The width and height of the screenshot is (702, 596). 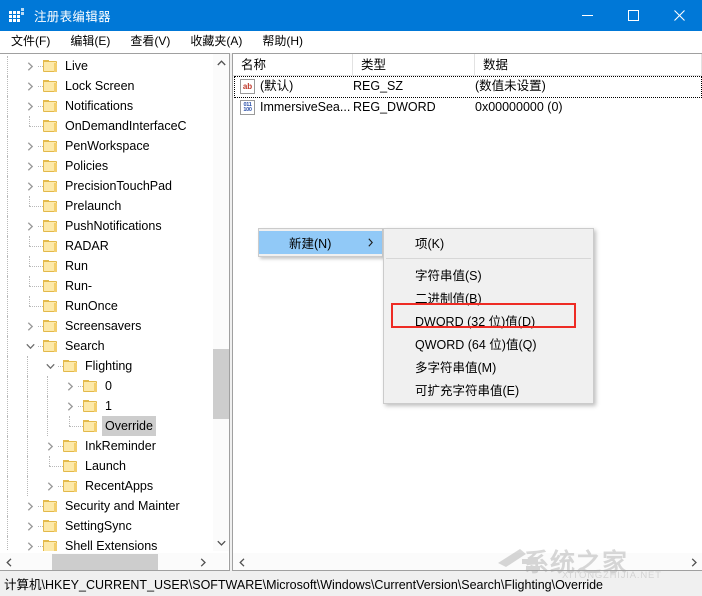 I want to click on tree-item-run: Run, so click(x=106, y=266).